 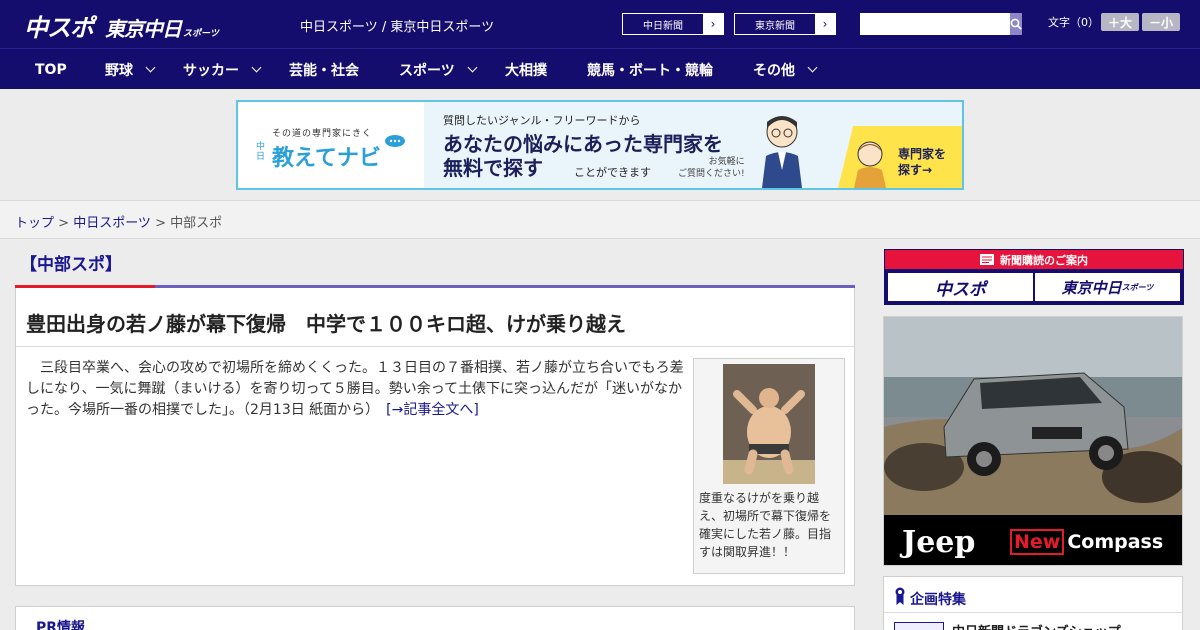 What do you see at coordinates (395, 141) in the screenshot?
I see `speech-bubble-icon` at bounding box center [395, 141].